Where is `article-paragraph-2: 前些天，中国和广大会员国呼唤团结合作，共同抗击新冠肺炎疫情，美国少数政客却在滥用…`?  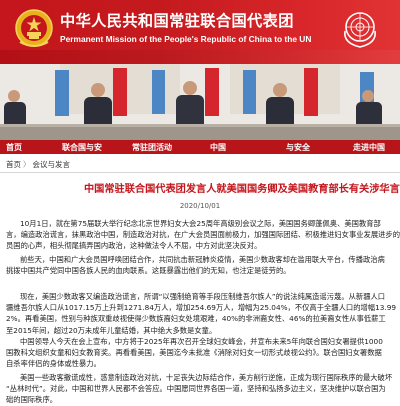 article-paragraph-2: 前些天，中国和广大会员国呼唤团结合作，共同抗击新冠肺炎疫情，美国少数政客却在滥用… is located at coordinates (203, 265).